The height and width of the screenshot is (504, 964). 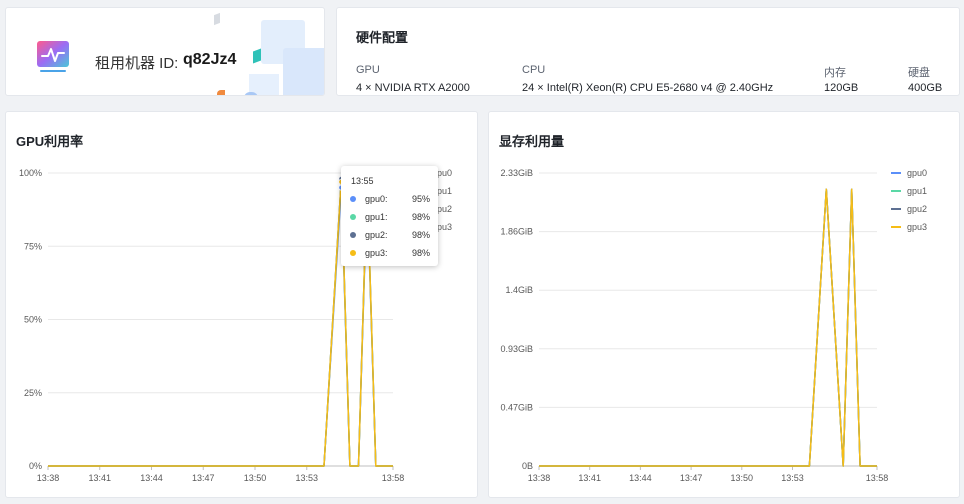 I want to click on y-tick-label: 0B, so click(x=527, y=466).